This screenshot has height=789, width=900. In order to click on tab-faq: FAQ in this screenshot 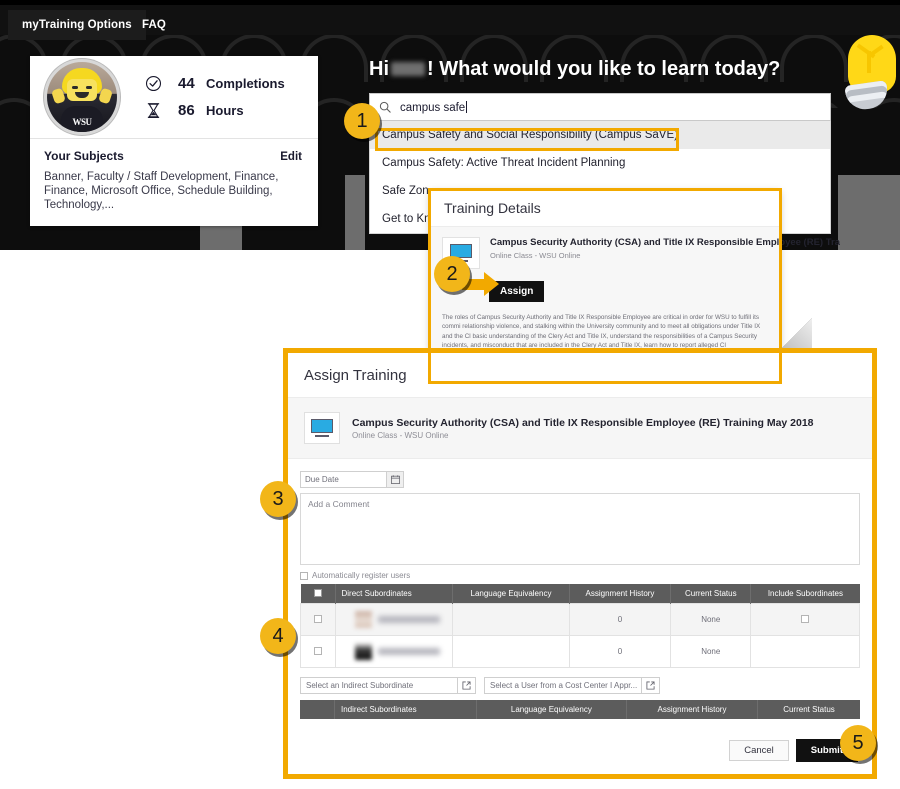, I will do `click(154, 25)`.